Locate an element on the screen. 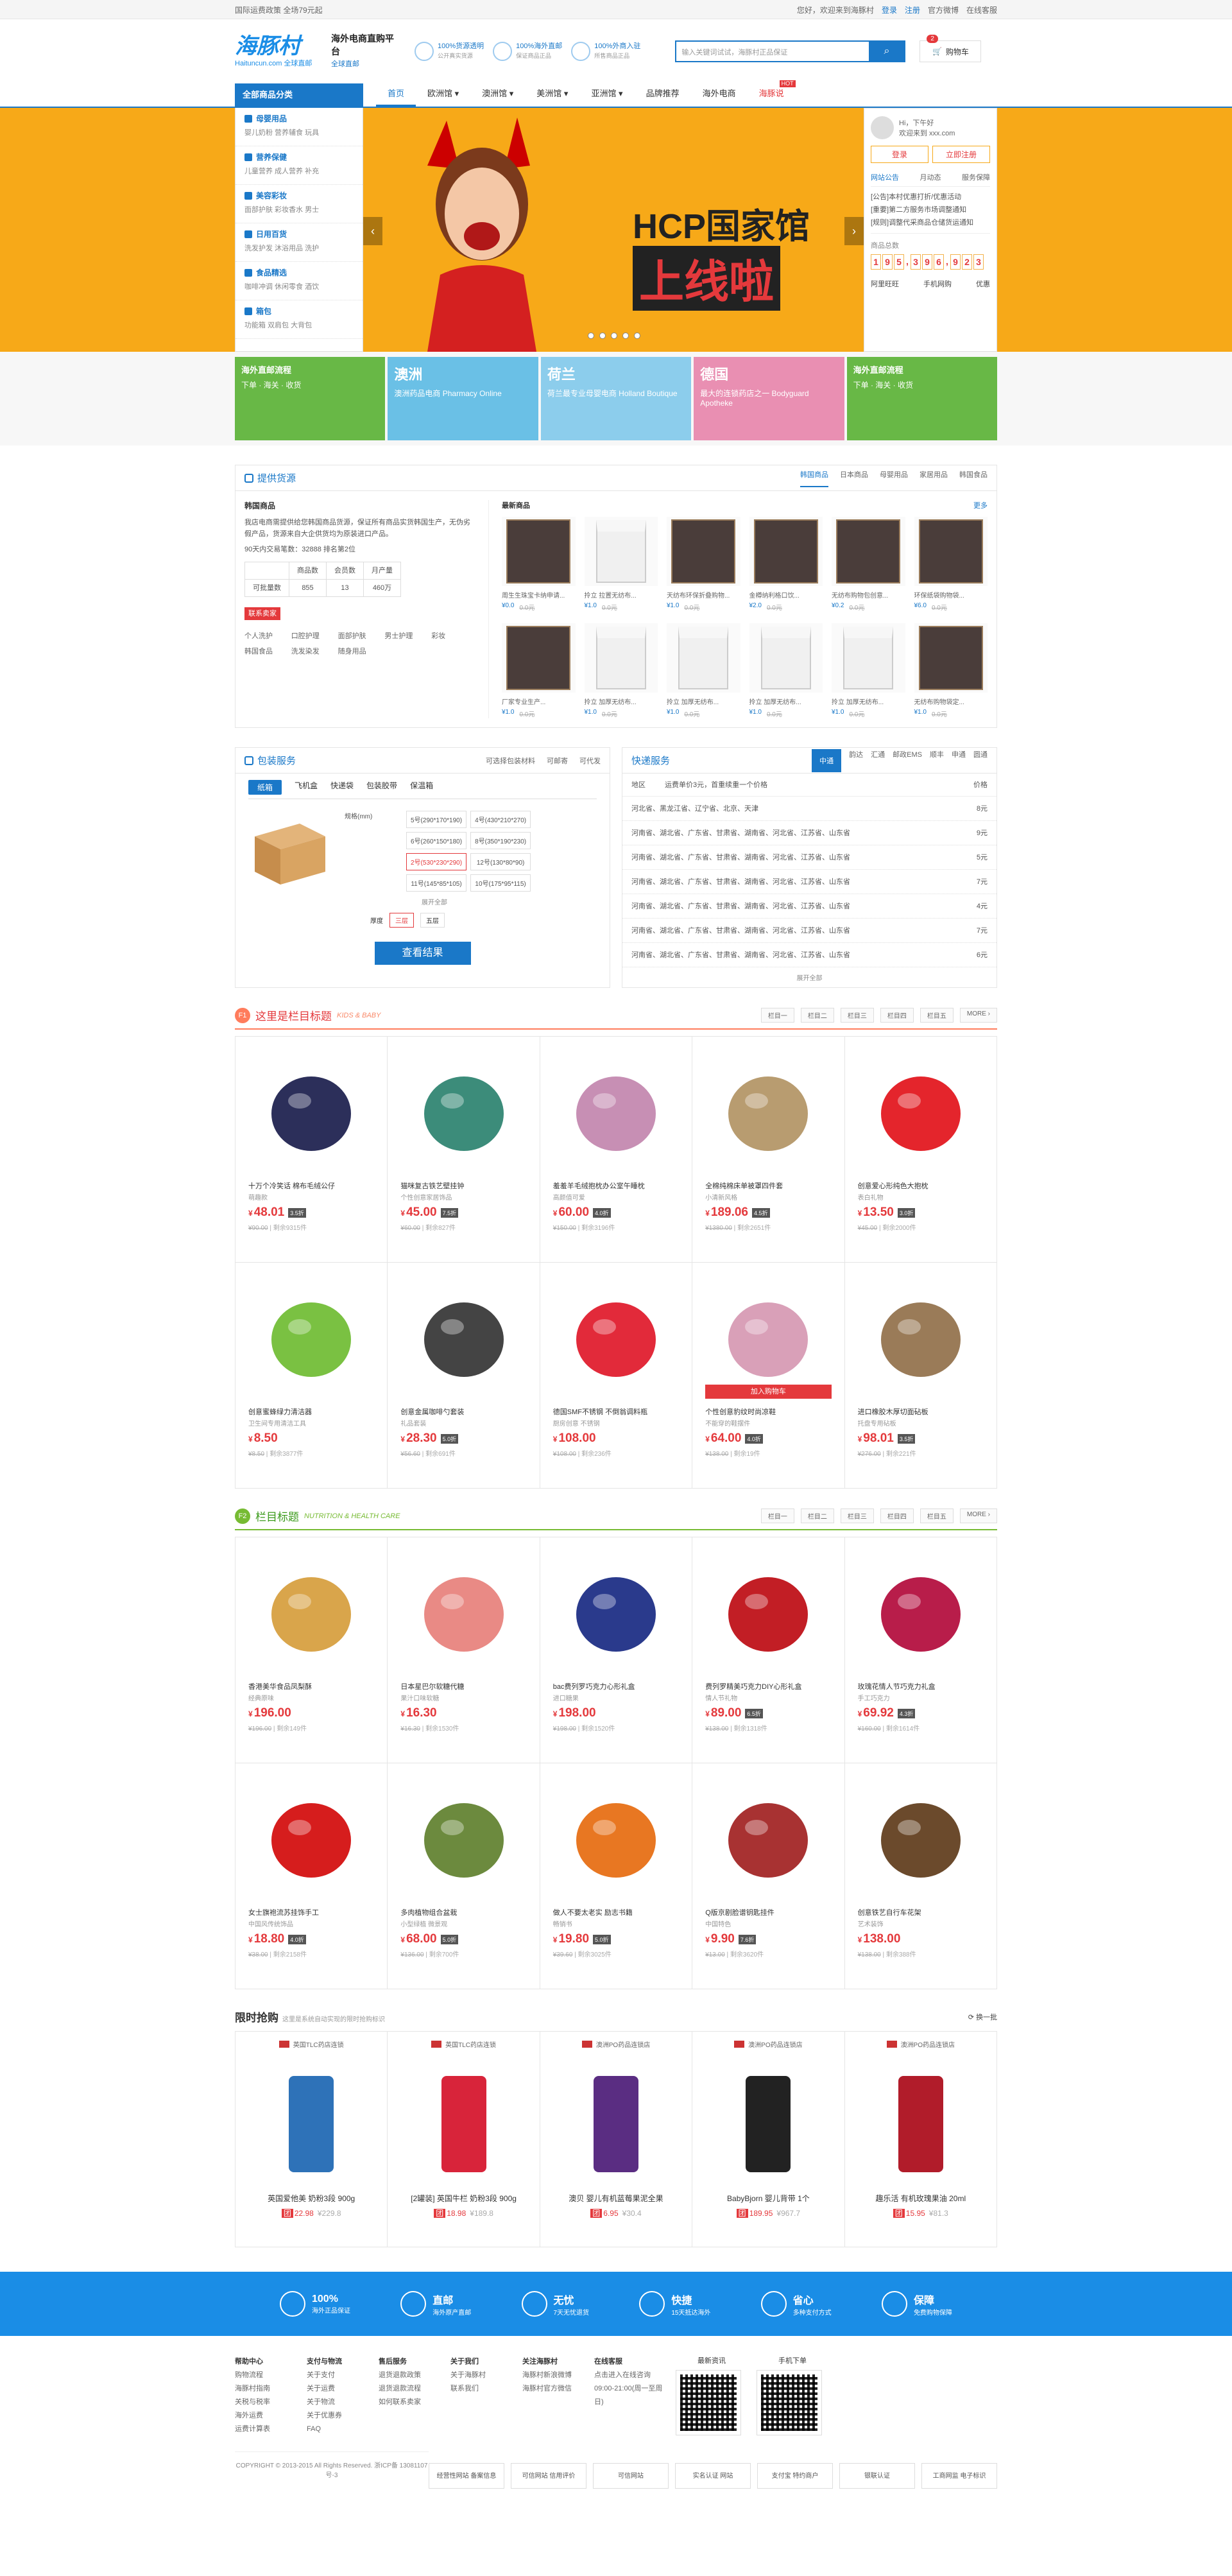  login-link: 登录 is located at coordinates (890, 10).